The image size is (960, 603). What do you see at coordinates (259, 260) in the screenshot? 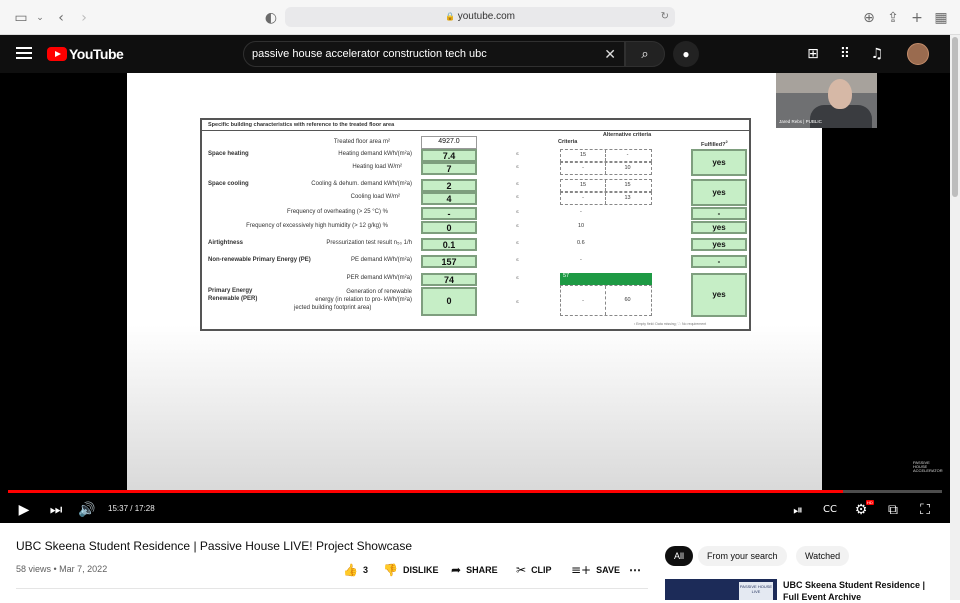
I see `cat-nre: Non-renewable Primary Energy (PE)` at bounding box center [259, 260].